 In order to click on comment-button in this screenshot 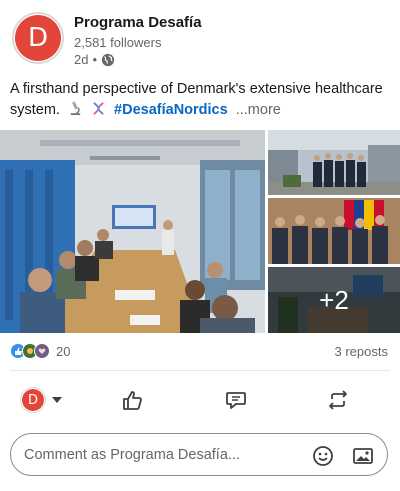, I will do `click(236, 400)`.